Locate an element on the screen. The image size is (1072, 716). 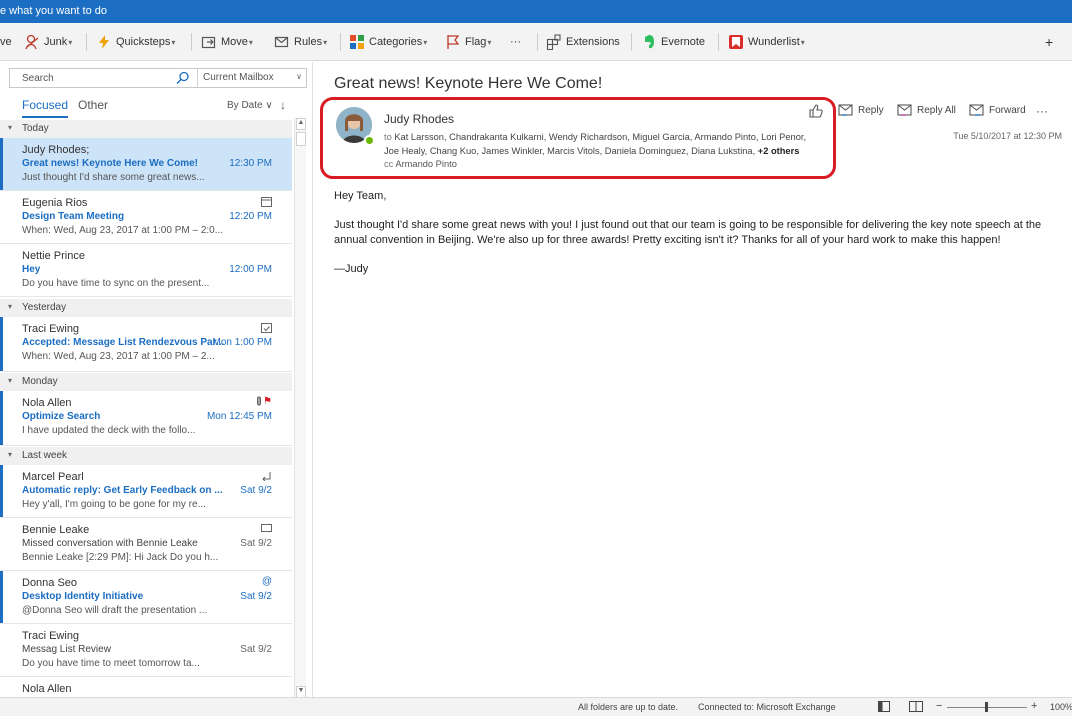
zoom-out-button: − is located at coordinates (939, 706).